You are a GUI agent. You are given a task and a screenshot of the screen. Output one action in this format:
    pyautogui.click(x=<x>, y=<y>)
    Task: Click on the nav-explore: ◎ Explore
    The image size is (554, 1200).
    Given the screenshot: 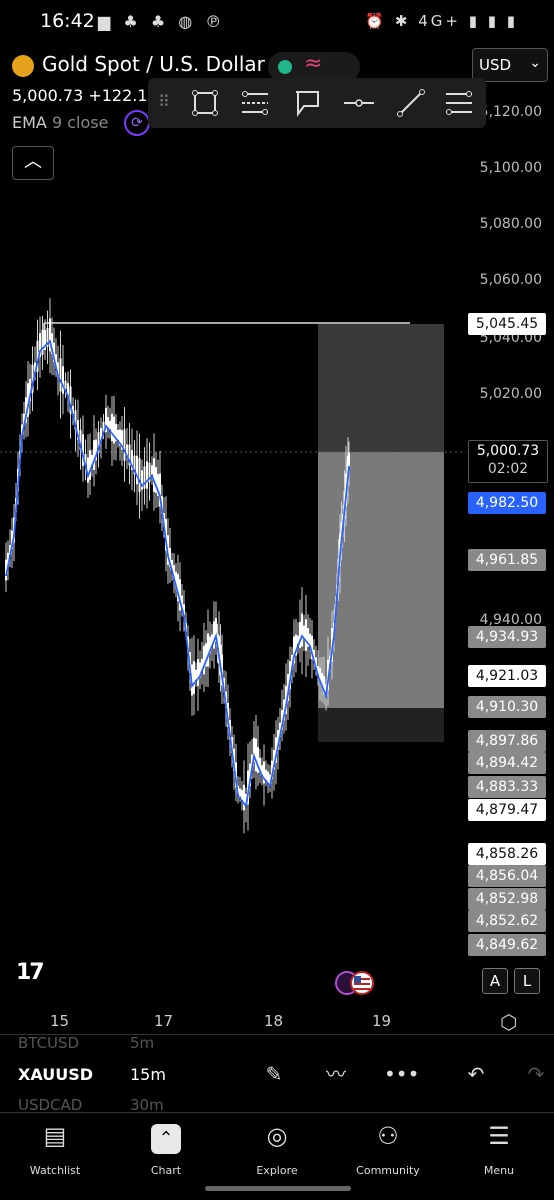 What is the action you would take?
    pyautogui.click(x=277, y=1147)
    